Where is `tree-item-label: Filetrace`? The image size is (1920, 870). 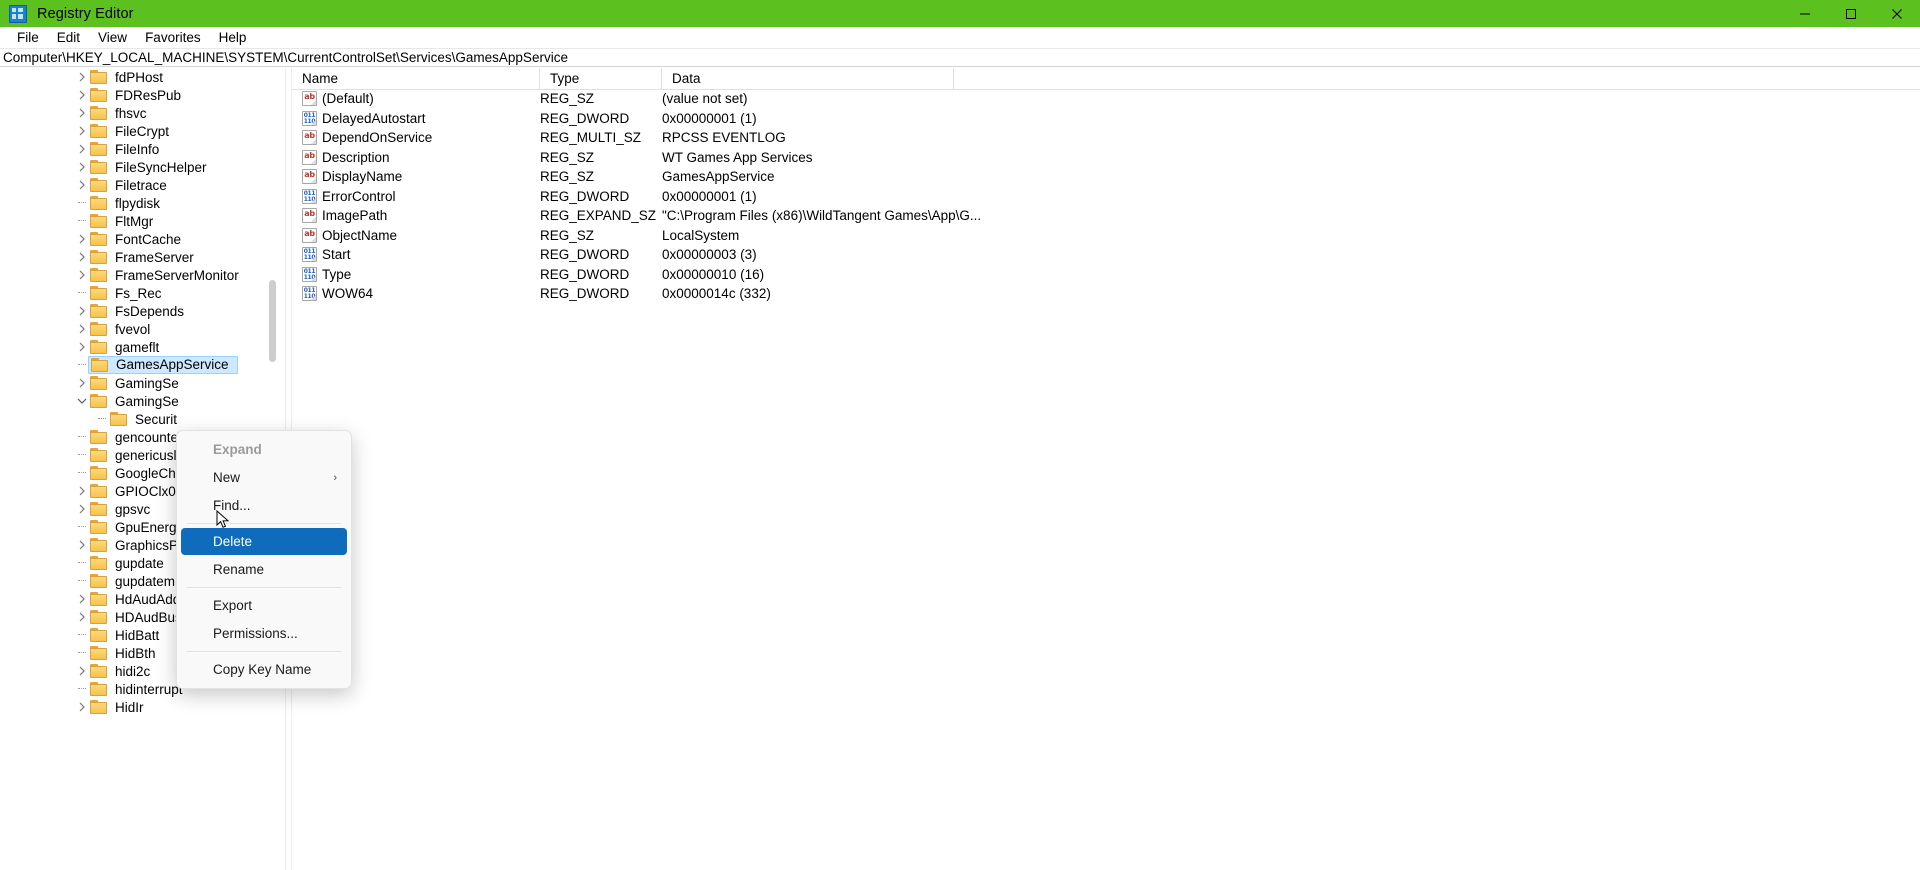 tree-item-label: Filetrace is located at coordinates (141, 185).